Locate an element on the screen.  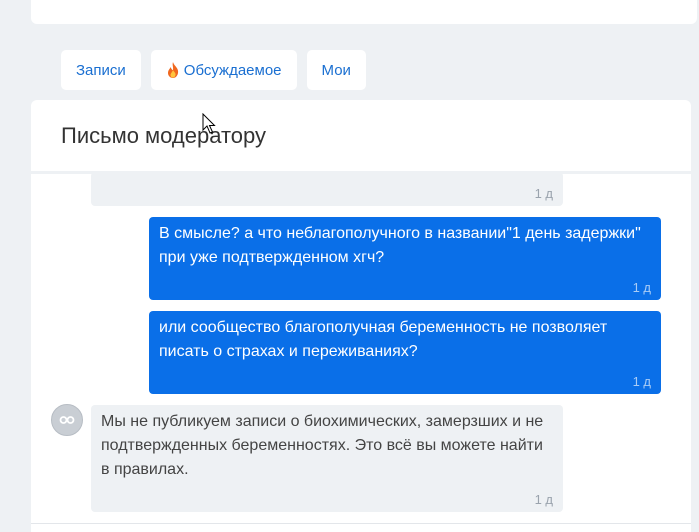
chat-header: Письмо модератору is located at coordinates (361, 135).